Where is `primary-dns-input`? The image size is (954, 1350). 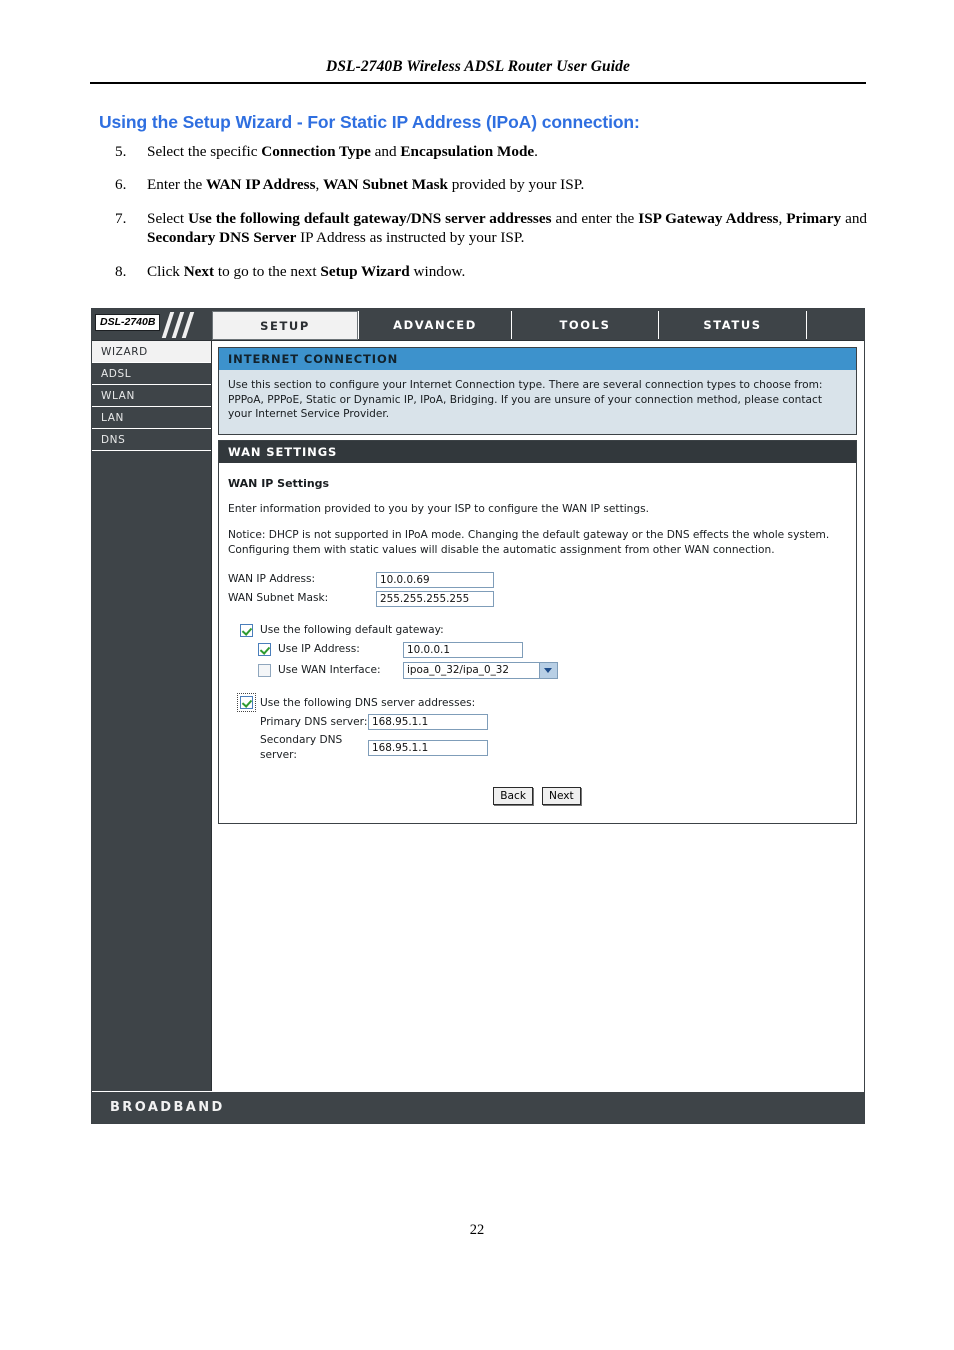 primary-dns-input is located at coordinates (428, 722).